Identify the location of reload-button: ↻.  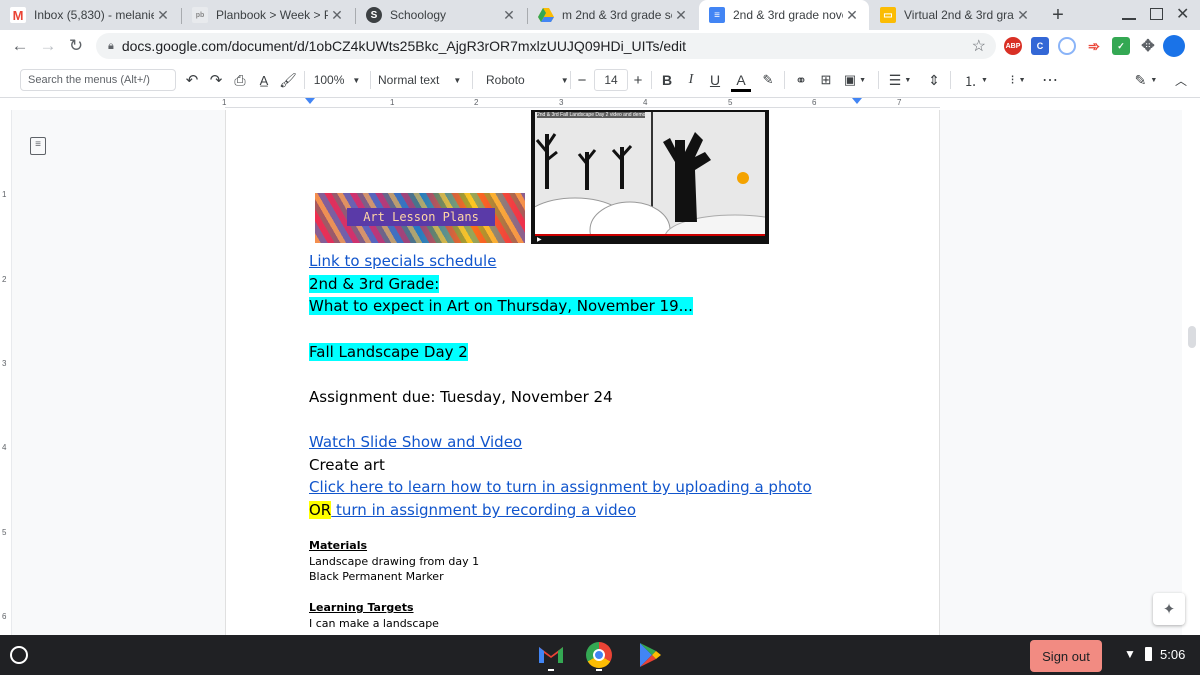
(76, 46).